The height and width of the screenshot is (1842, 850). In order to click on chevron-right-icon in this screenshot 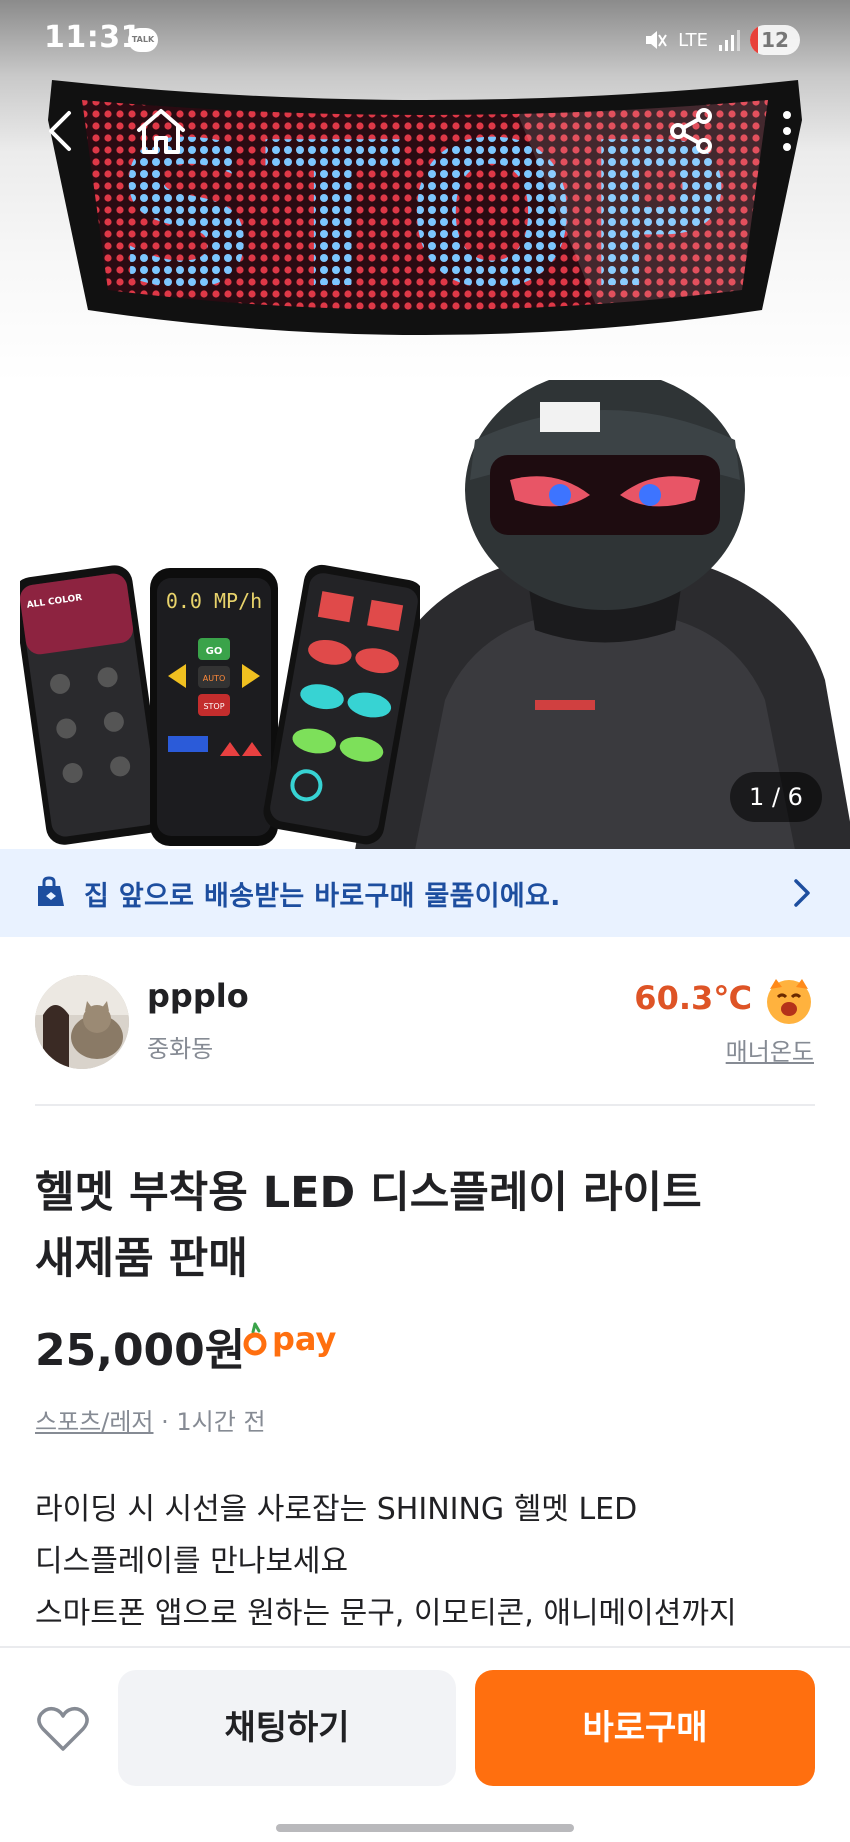, I will do `click(802, 893)`.